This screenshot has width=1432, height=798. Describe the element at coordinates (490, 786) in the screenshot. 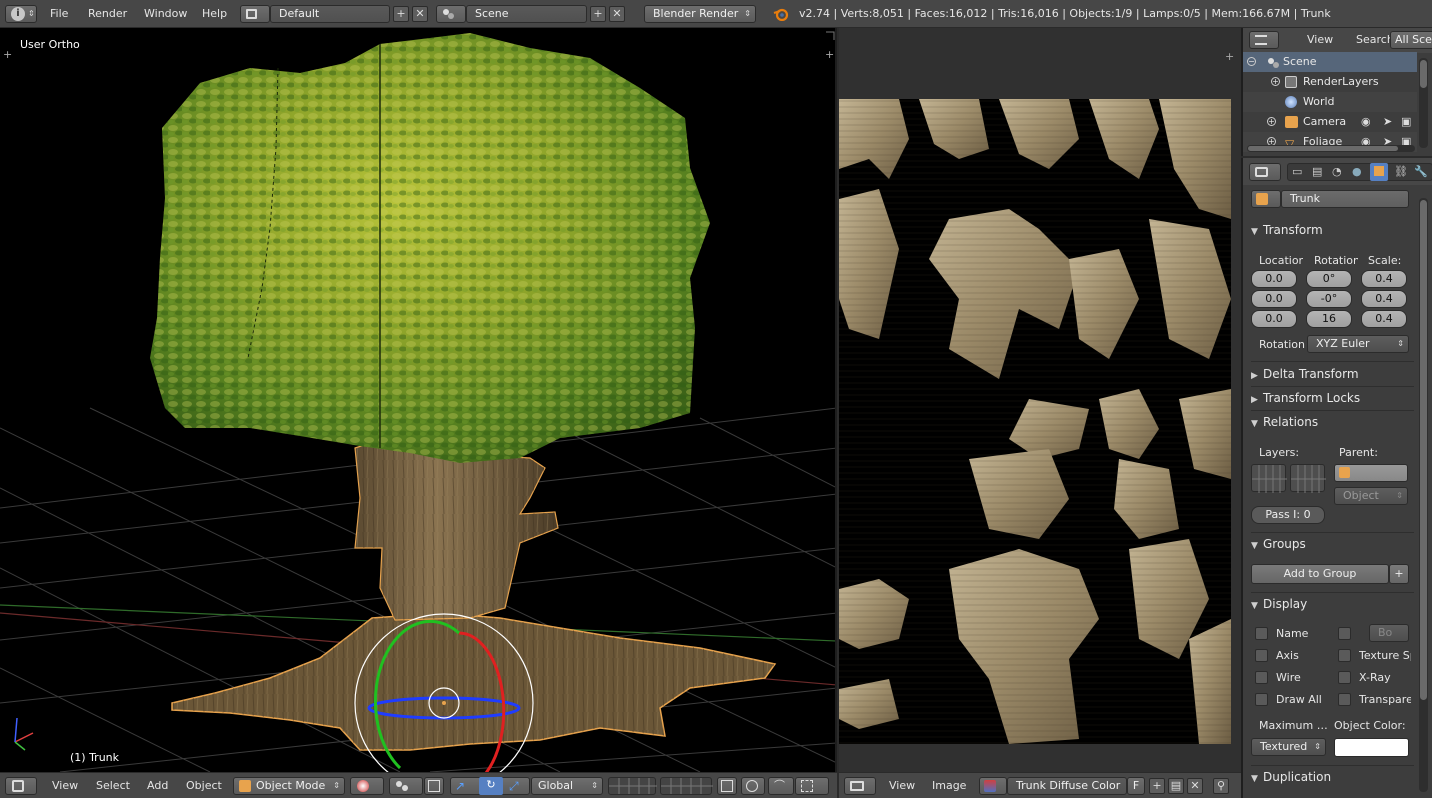

I see `transform-manipulator-types: ↗ ↻ ⤢` at that location.